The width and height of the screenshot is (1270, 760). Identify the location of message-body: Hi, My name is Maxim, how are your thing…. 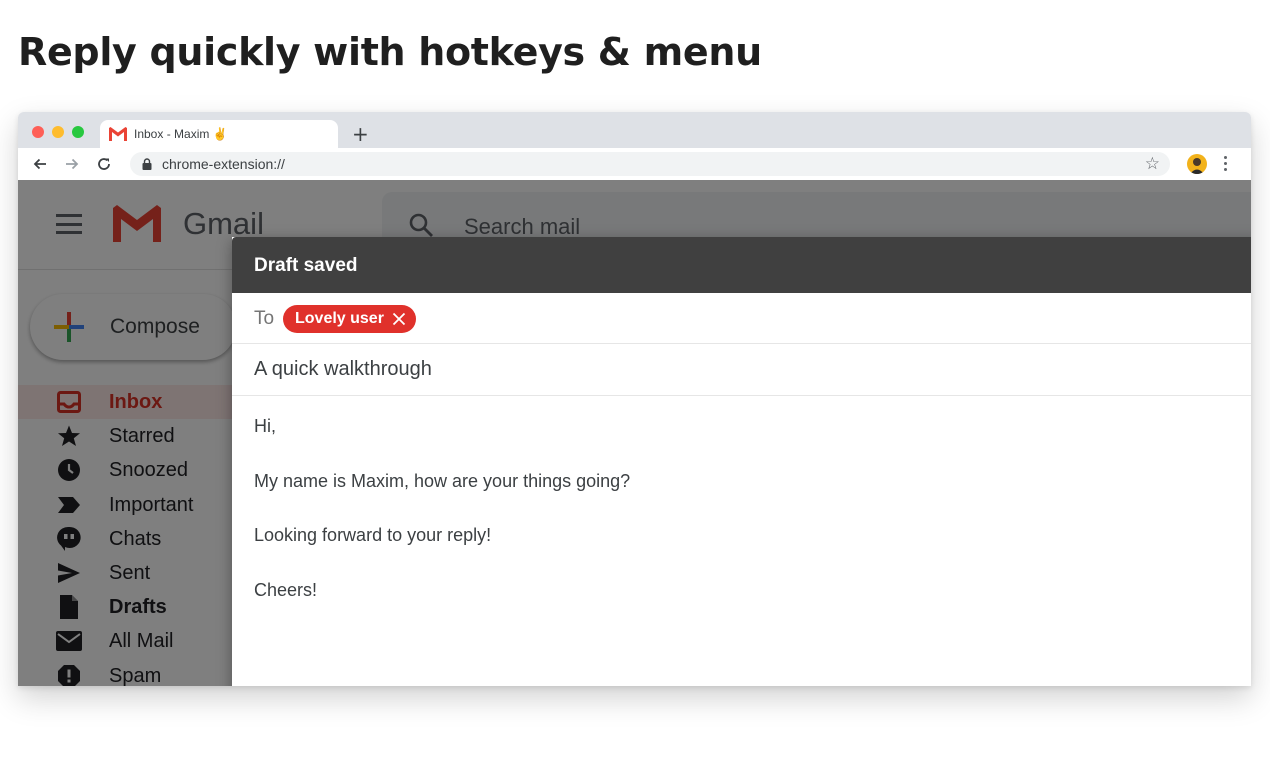
(442, 524).